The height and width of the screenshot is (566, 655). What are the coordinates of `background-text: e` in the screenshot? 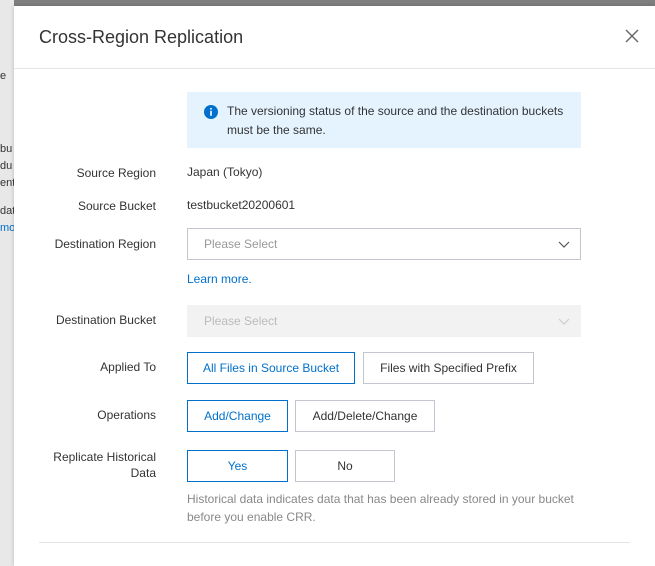 It's located at (3, 76).